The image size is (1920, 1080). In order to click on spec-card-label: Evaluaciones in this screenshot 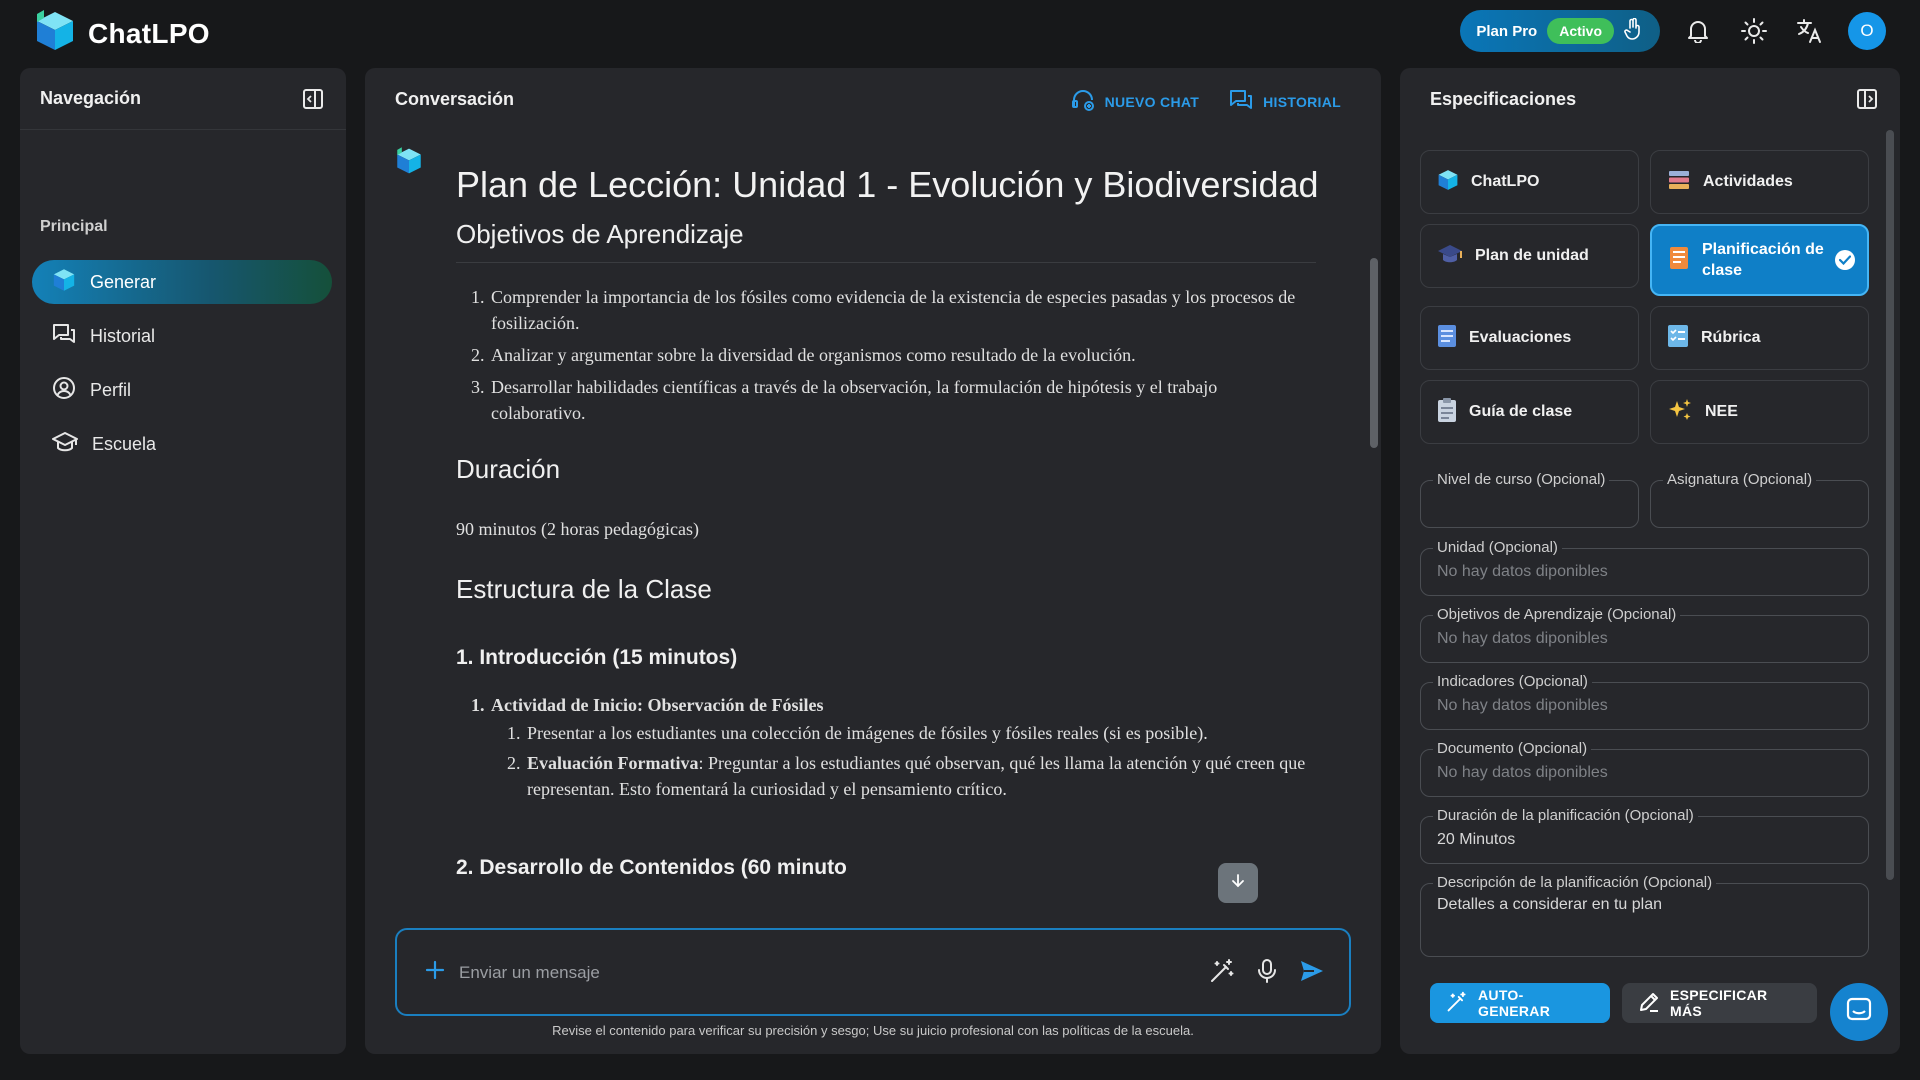, I will do `click(1520, 337)`.